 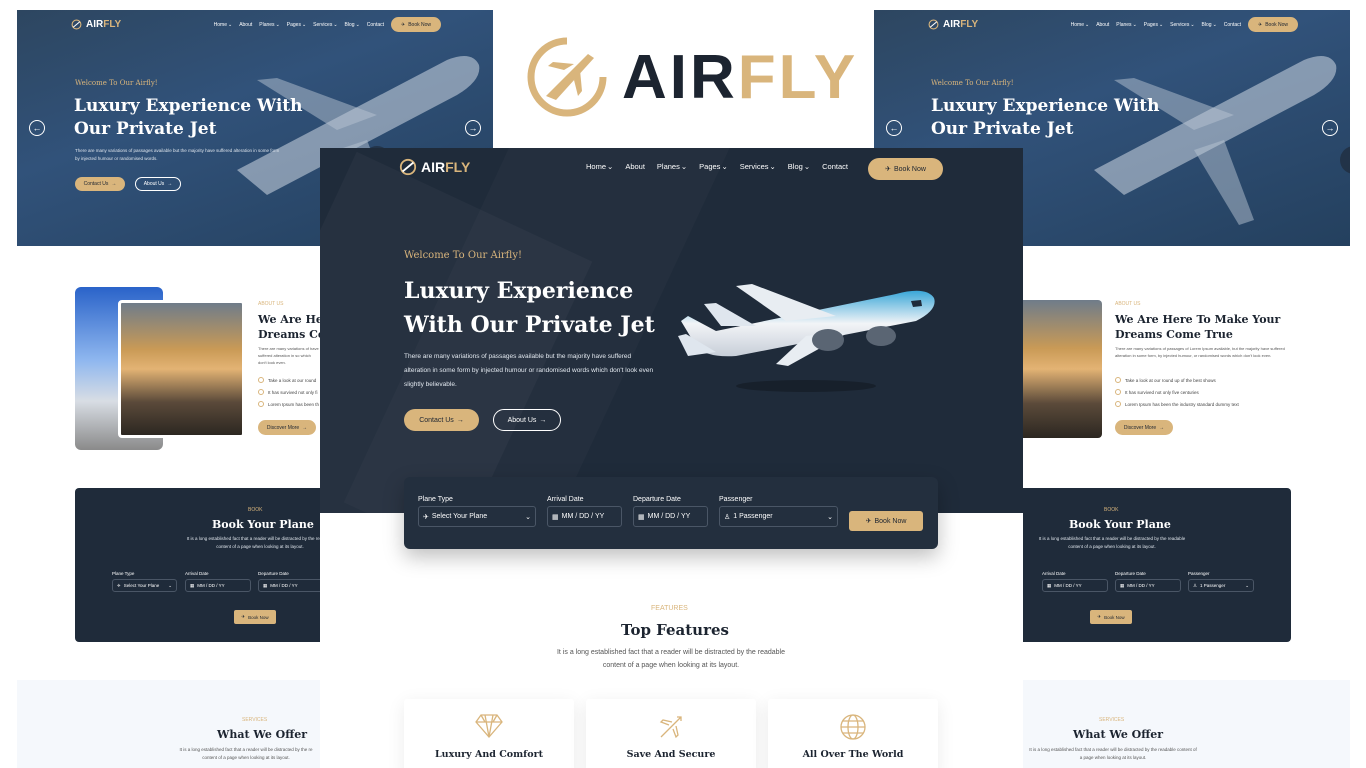 I want to click on passenger-label: Passenger, so click(x=736, y=499).